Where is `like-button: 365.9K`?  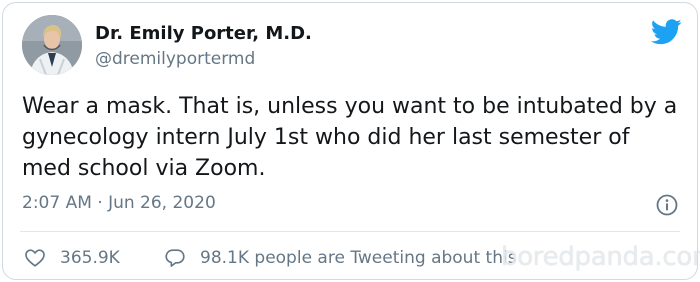
like-button: 365.9K is located at coordinates (72, 258).